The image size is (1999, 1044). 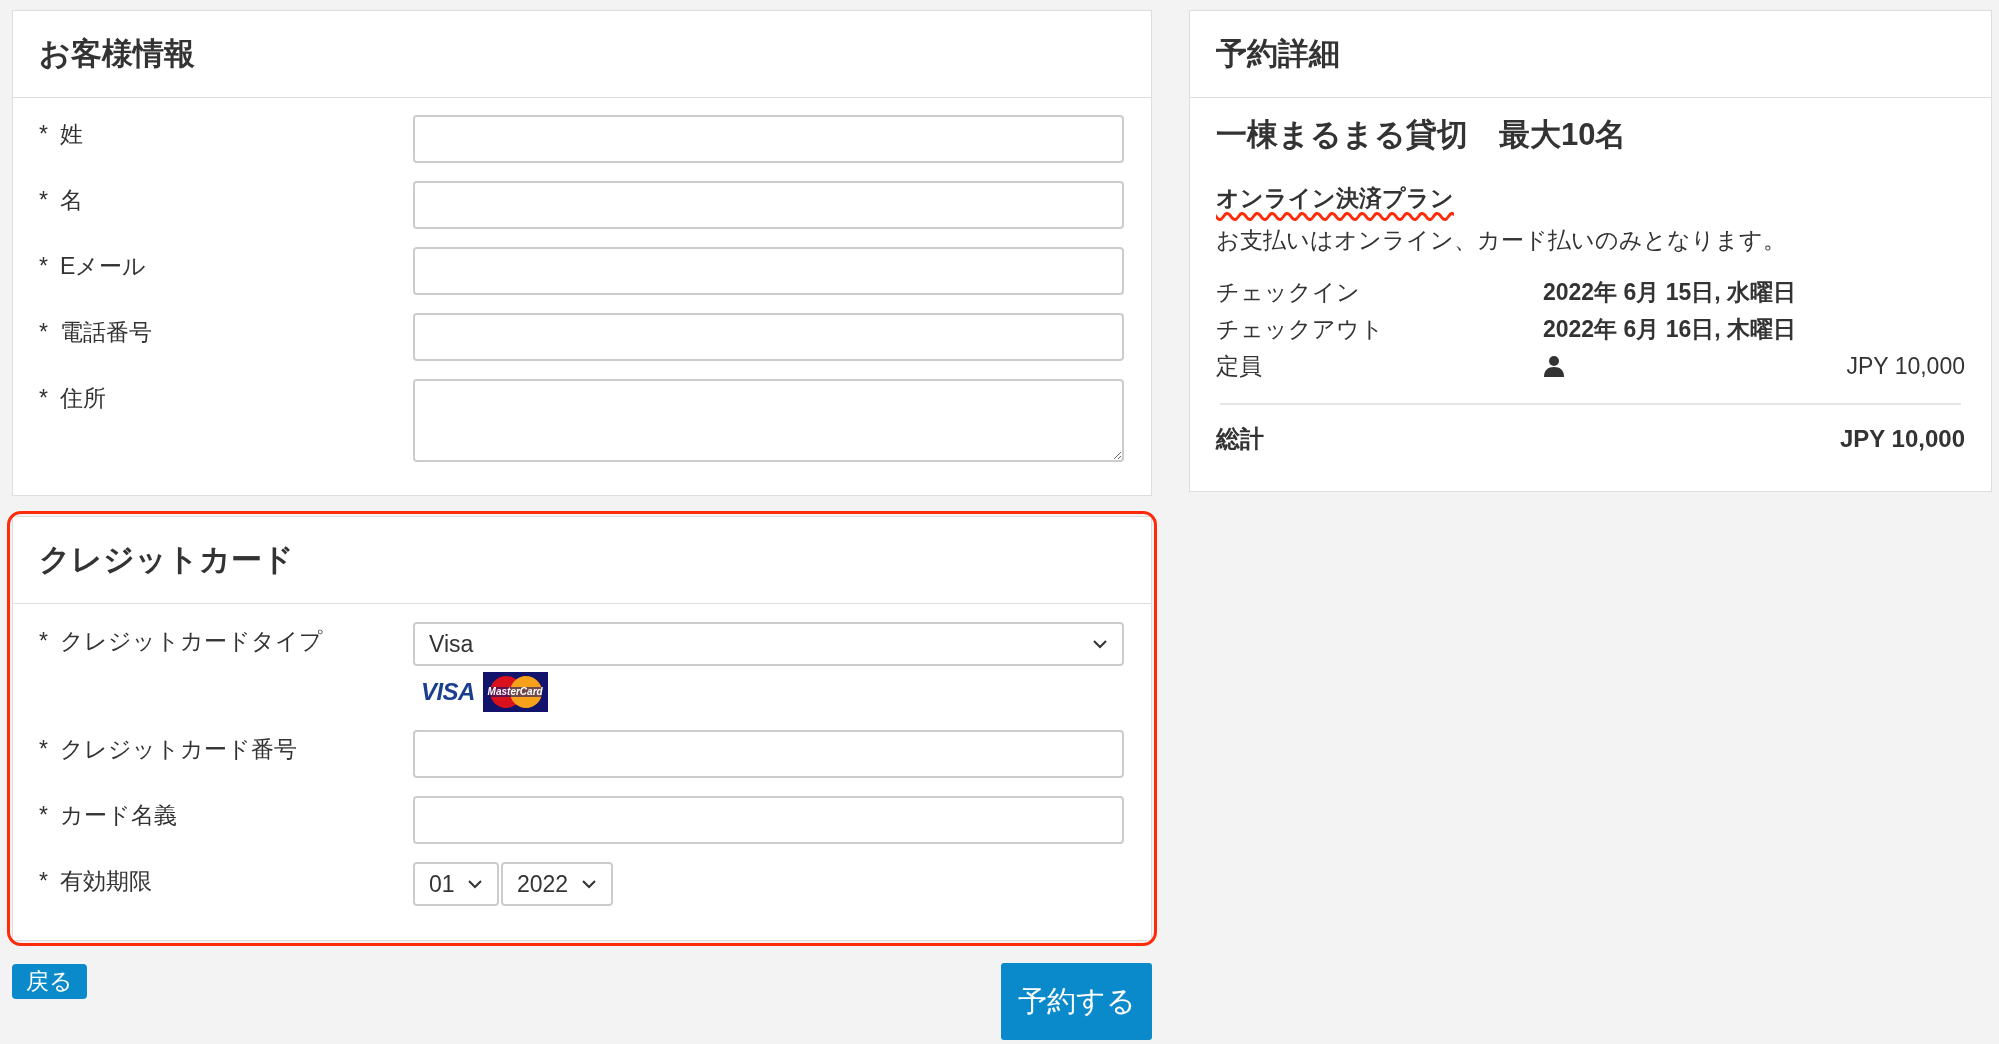 I want to click on field-label: 住所, so click(x=82, y=398).